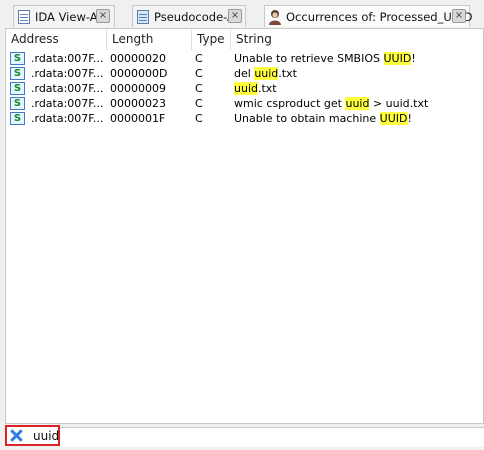 The width and height of the screenshot is (484, 450). I want to click on filter-bar: uuid, so click(242, 437).